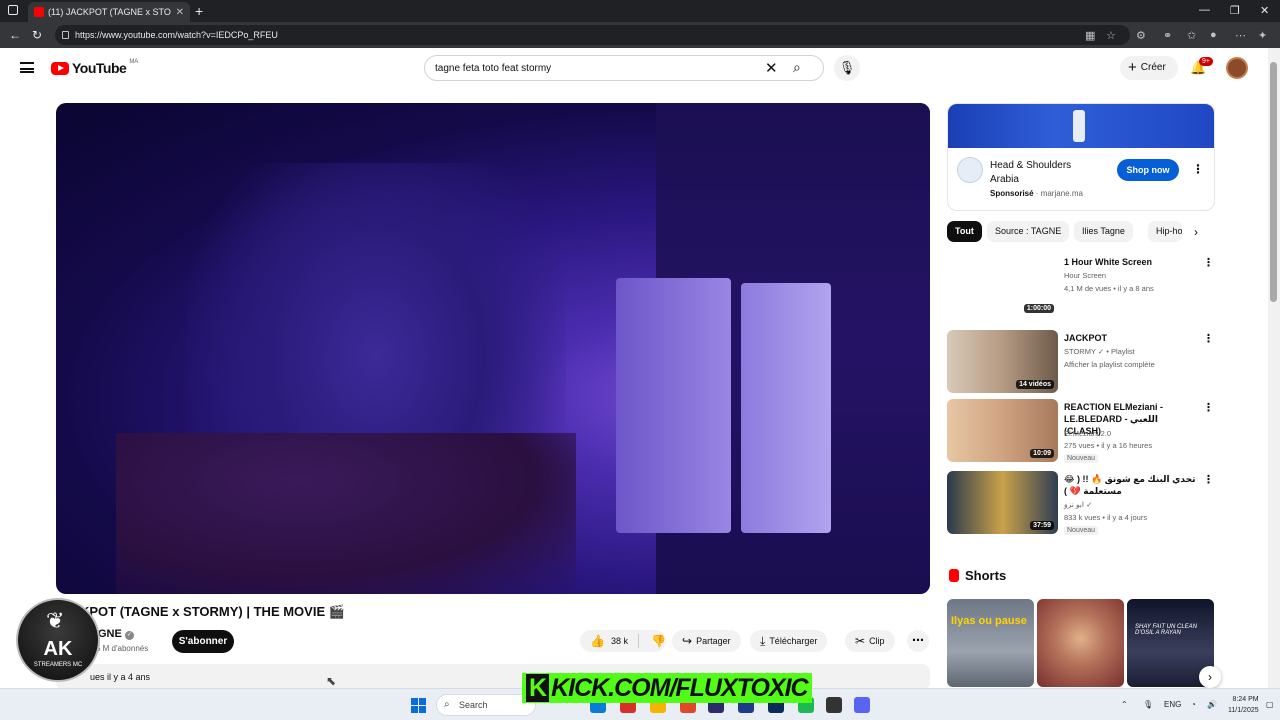 The image size is (1280, 720). What do you see at coordinates (1274, 368) in the screenshot?
I see `page-scrollbar` at bounding box center [1274, 368].